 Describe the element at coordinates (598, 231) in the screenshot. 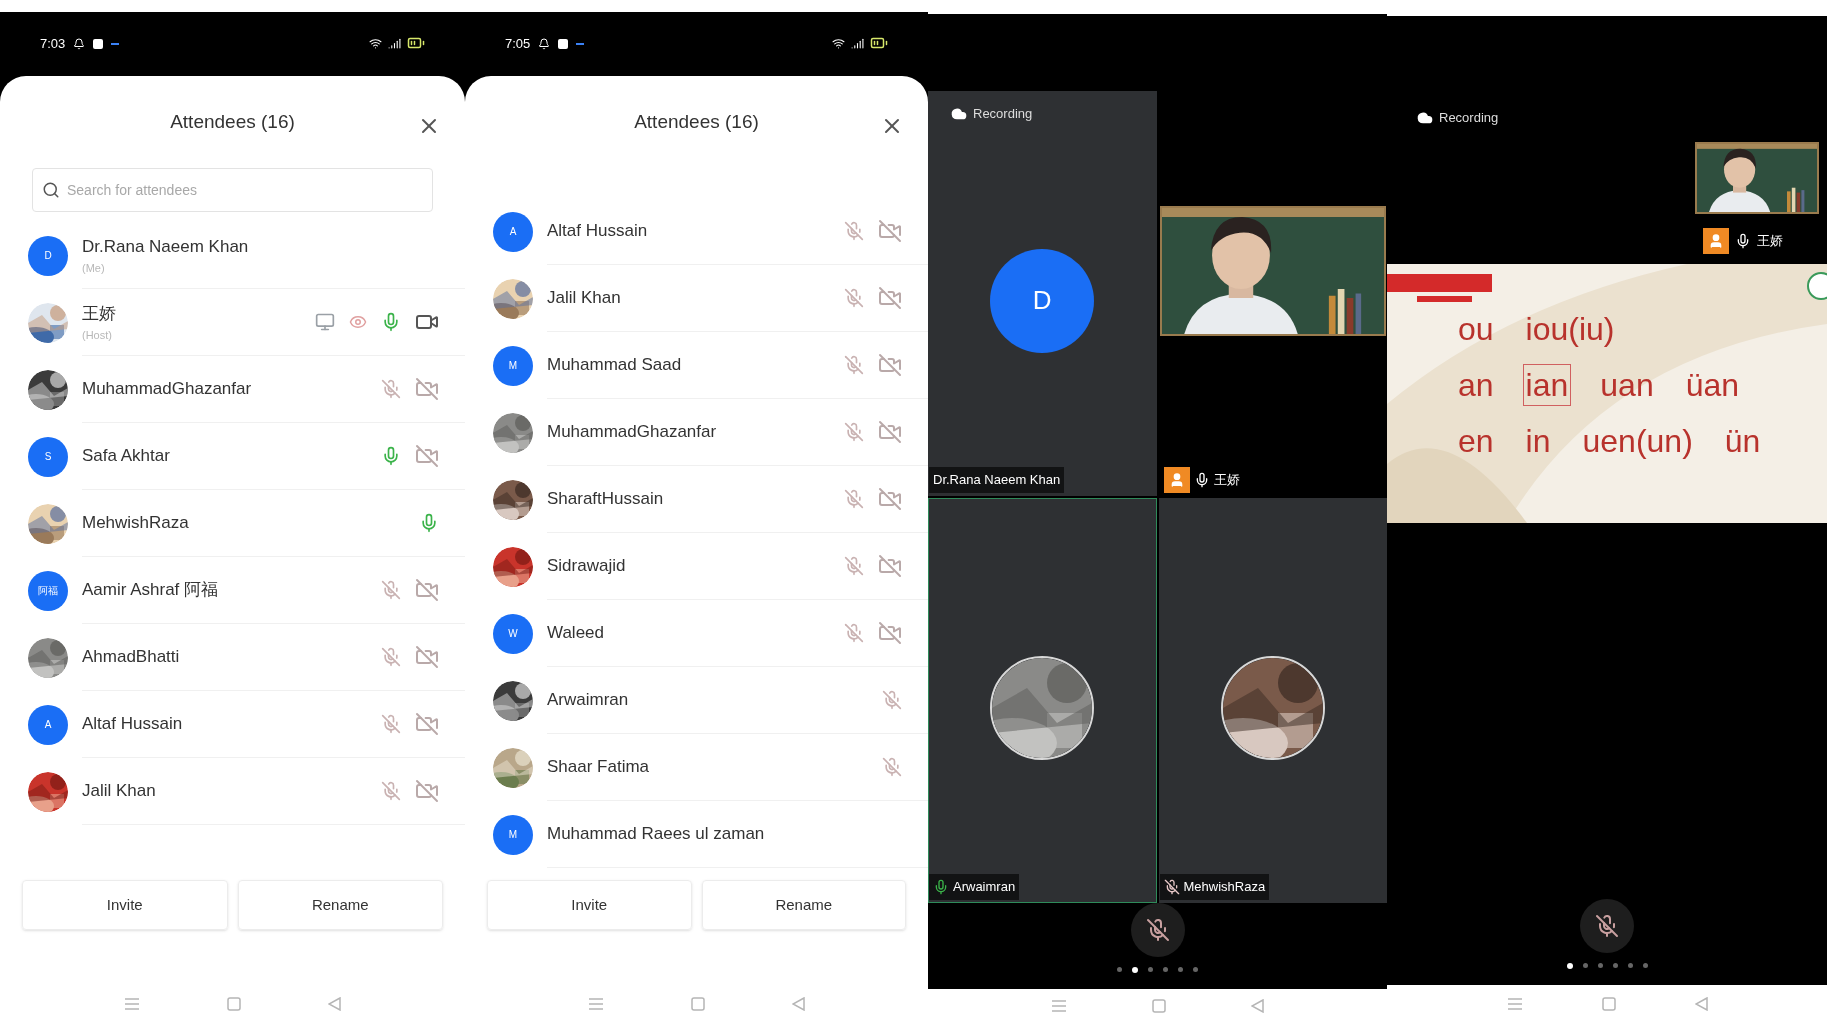

I see `attendee-name: Altaf Hussain` at that location.